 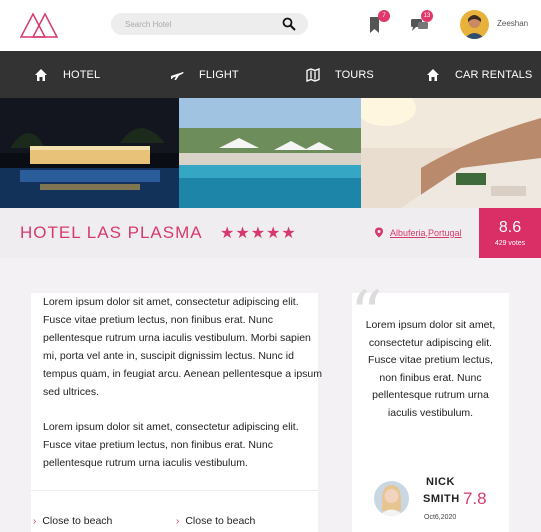 What do you see at coordinates (384, 16) in the screenshot?
I see `notifications-badge: 7` at bounding box center [384, 16].